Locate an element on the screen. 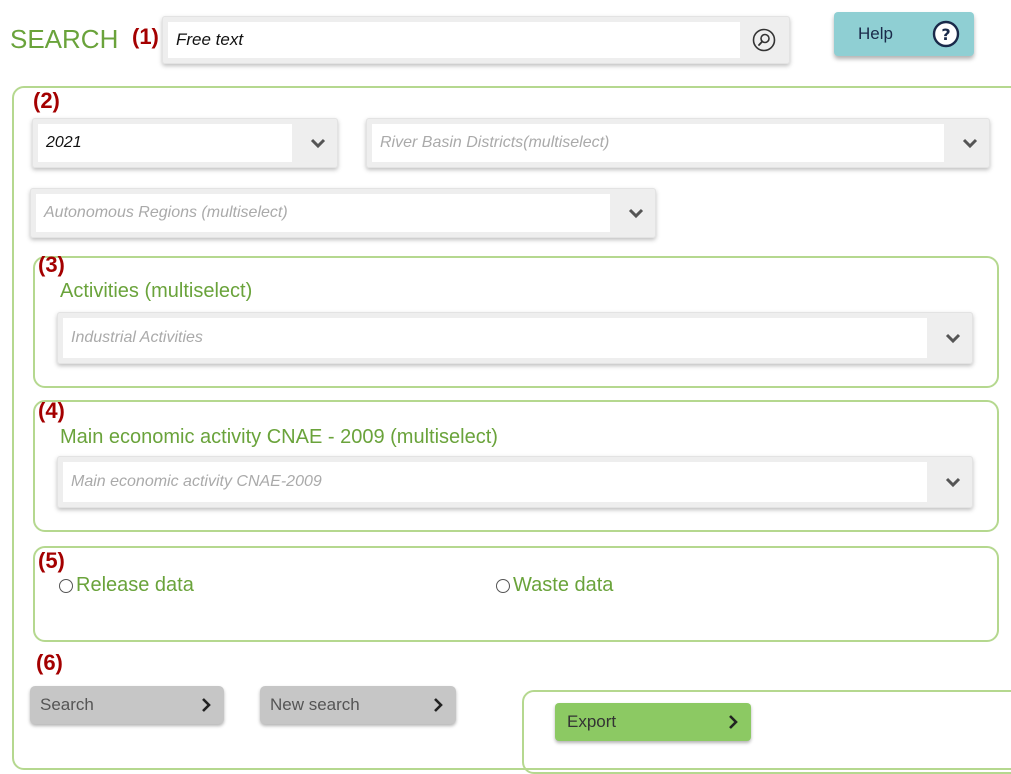 The image size is (1011, 774). export-button: Export is located at coordinates (653, 722).